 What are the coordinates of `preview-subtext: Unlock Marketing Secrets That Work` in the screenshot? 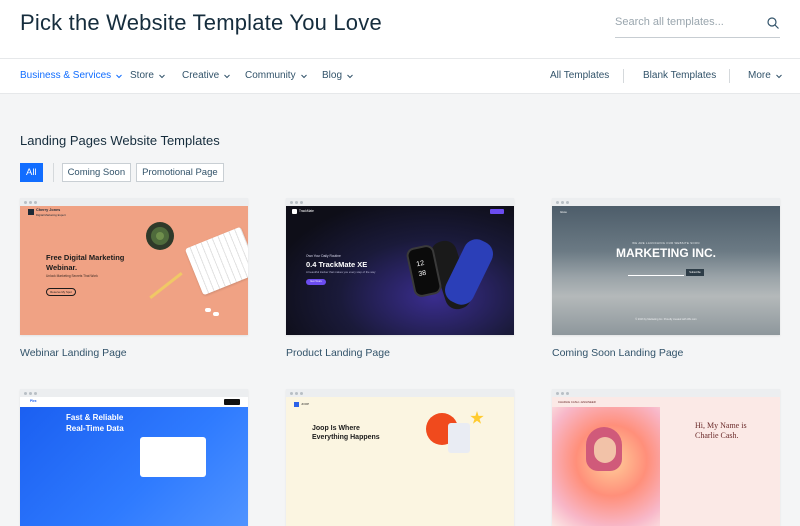 It's located at (72, 276).